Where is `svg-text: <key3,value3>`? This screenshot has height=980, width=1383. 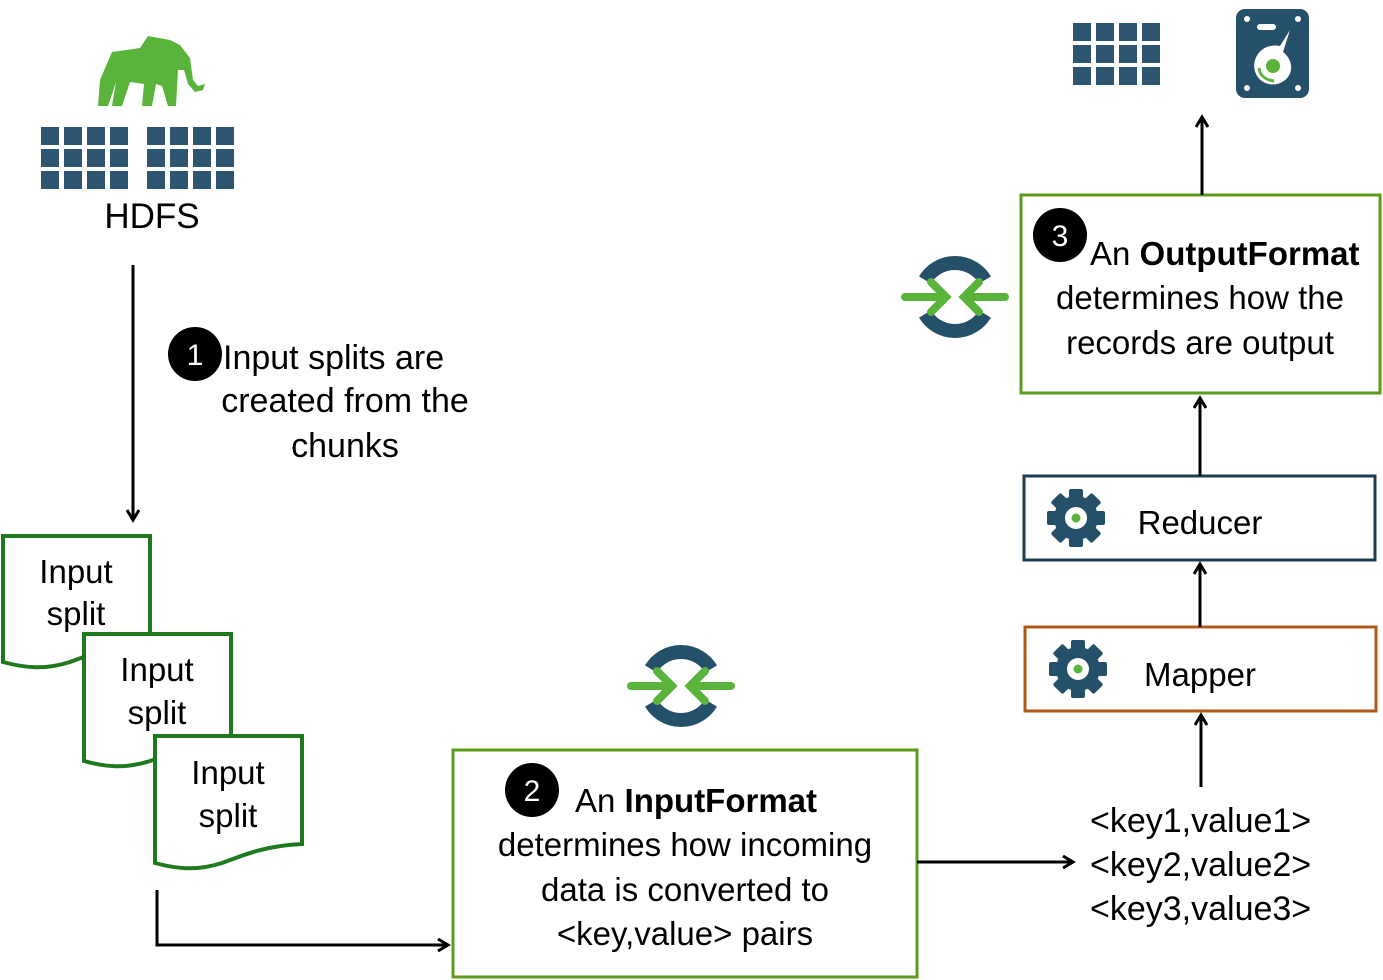 svg-text: <key3,value3> is located at coordinates (1200, 909).